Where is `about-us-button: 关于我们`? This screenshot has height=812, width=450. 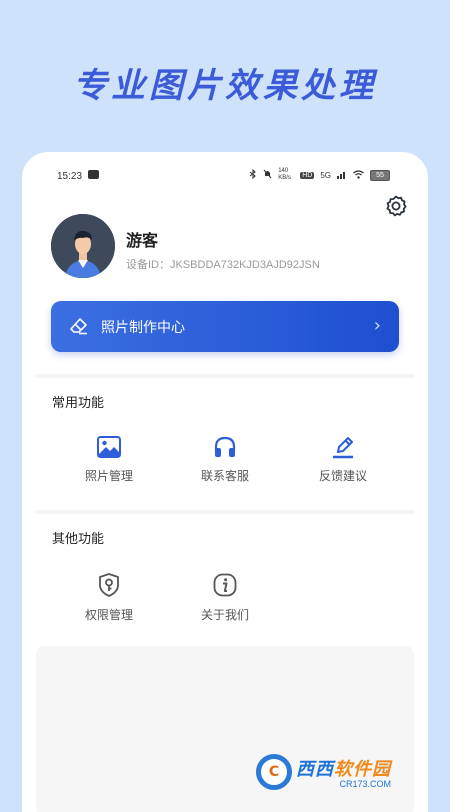
about-us-button: 关于我们 is located at coordinates (225, 597).